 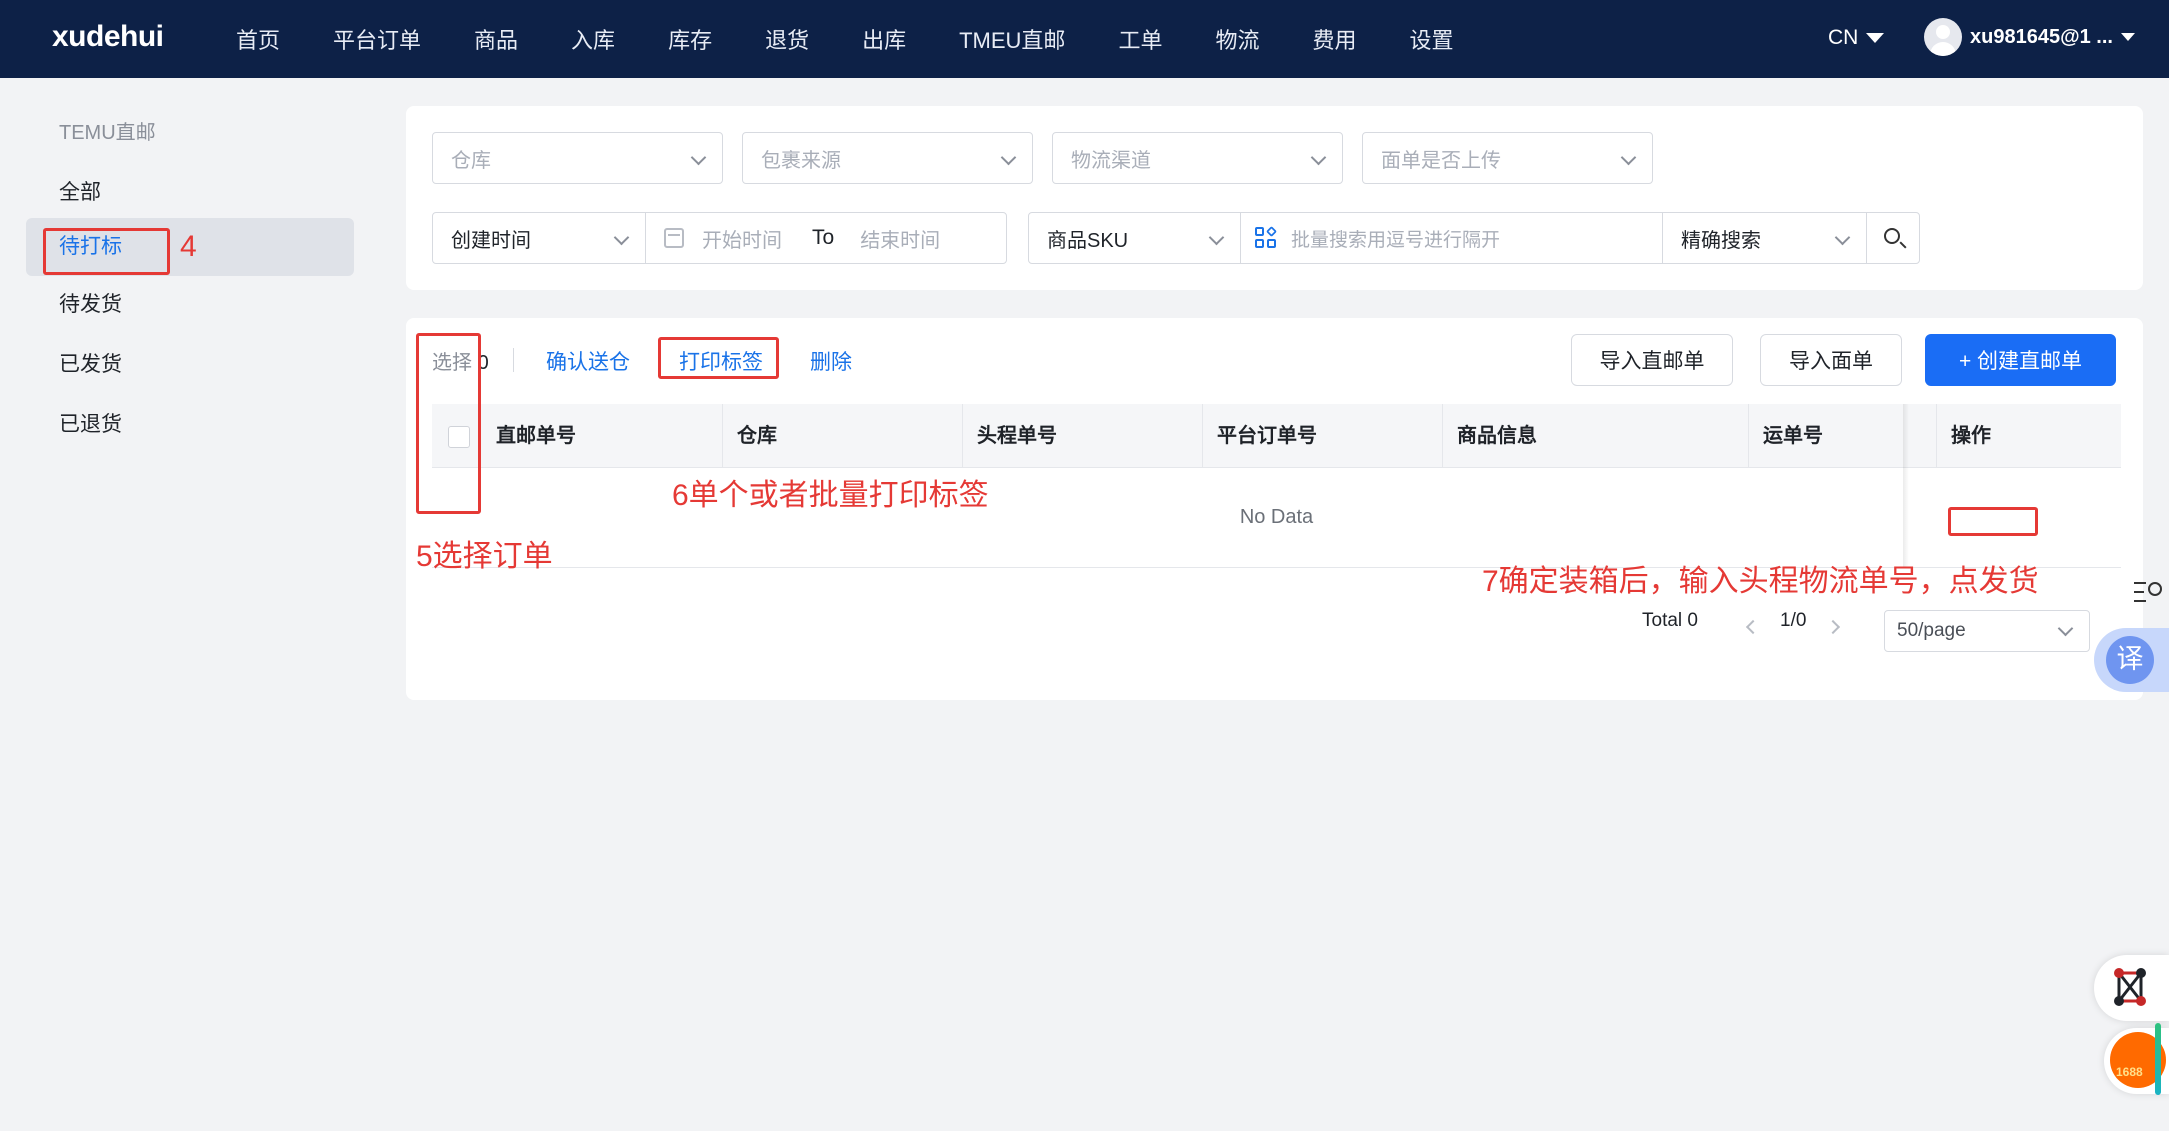 What do you see at coordinates (471, 160) in the screenshot?
I see `warehouse-select-placeholder: 仓库` at bounding box center [471, 160].